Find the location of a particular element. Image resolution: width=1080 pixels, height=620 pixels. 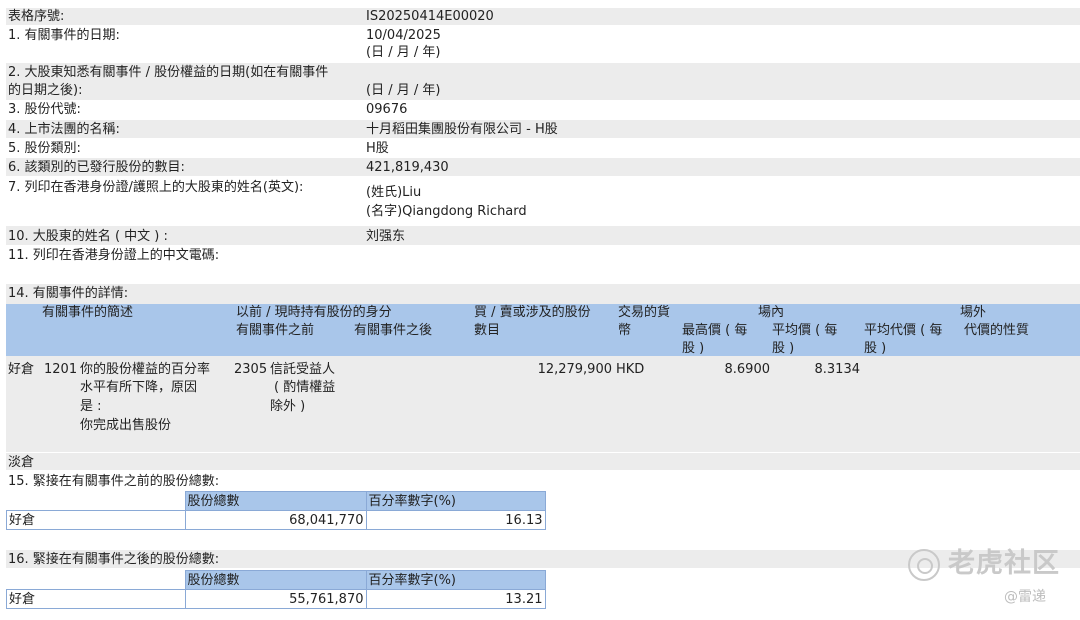

item2-label-line1: 2. 大股東知悉有關事件 / 股份權益的日期(如在有關事件 is located at coordinates (168, 72).